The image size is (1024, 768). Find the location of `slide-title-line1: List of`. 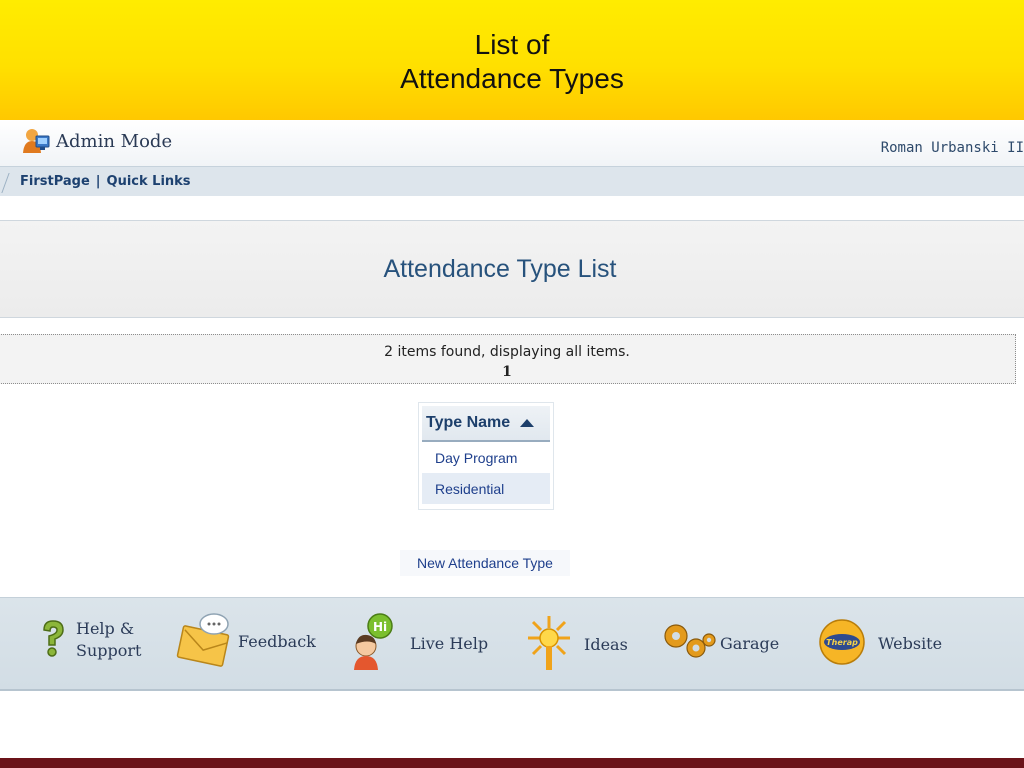

slide-title-line1: List of is located at coordinates (512, 44).